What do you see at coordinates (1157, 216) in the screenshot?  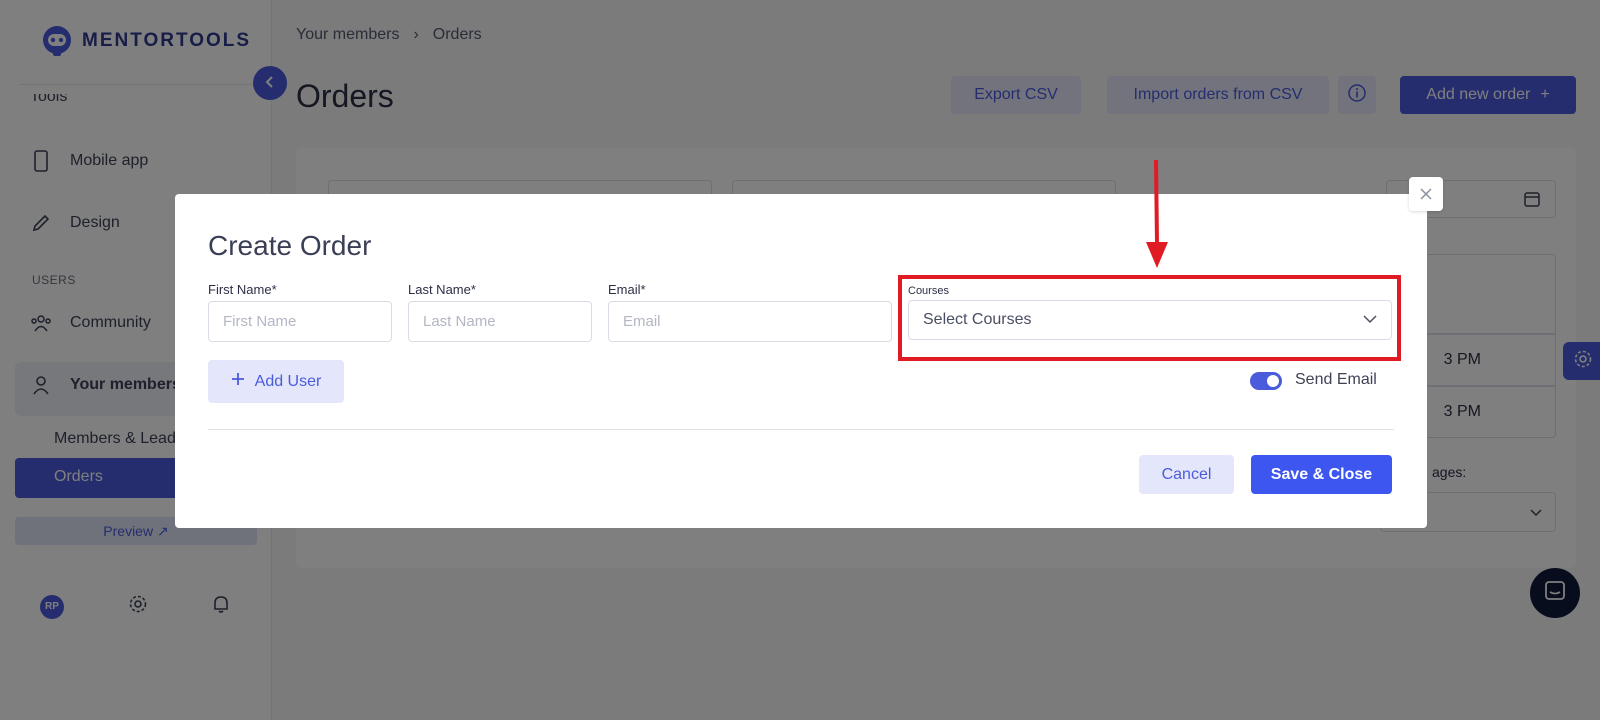 I see `annotation-arrow-icon` at bounding box center [1157, 216].